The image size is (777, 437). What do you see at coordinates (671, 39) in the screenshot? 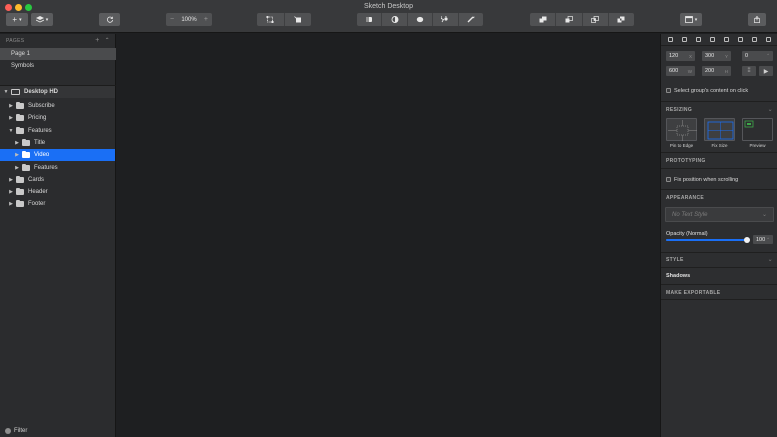
I see `align-left-icon` at bounding box center [671, 39].